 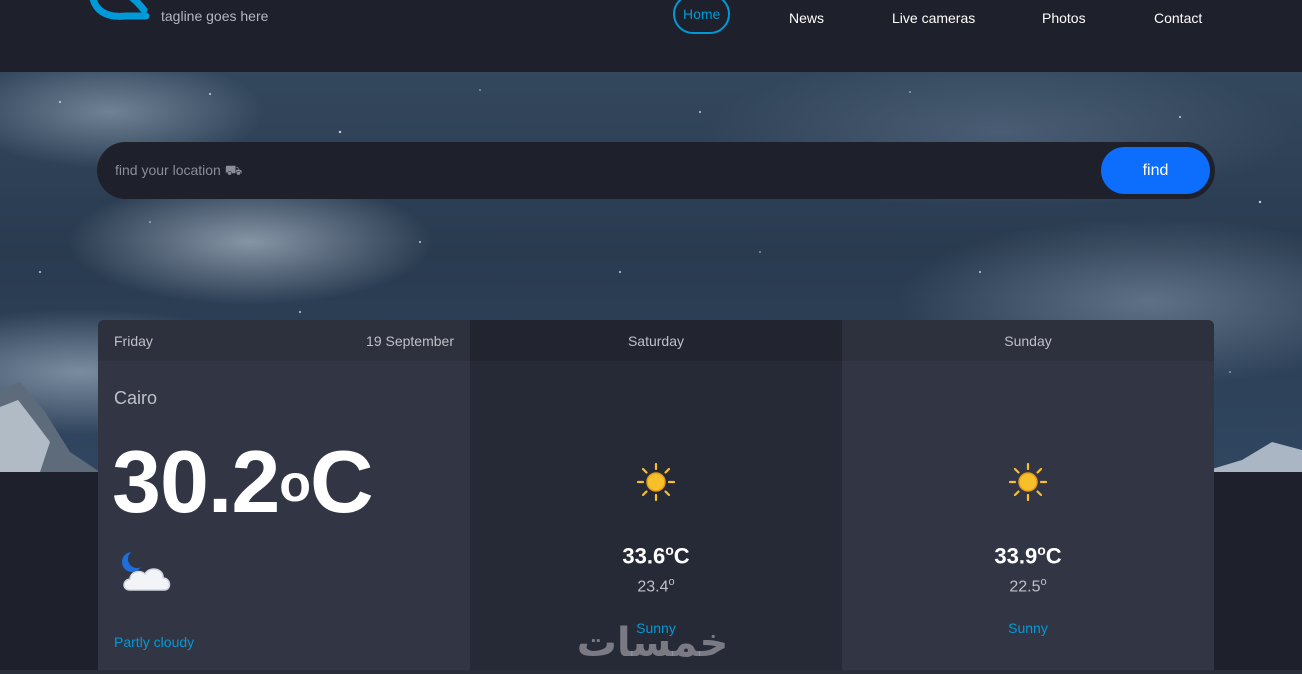 What do you see at coordinates (410, 341) in the screenshot?
I see `today-date: 19 September` at bounding box center [410, 341].